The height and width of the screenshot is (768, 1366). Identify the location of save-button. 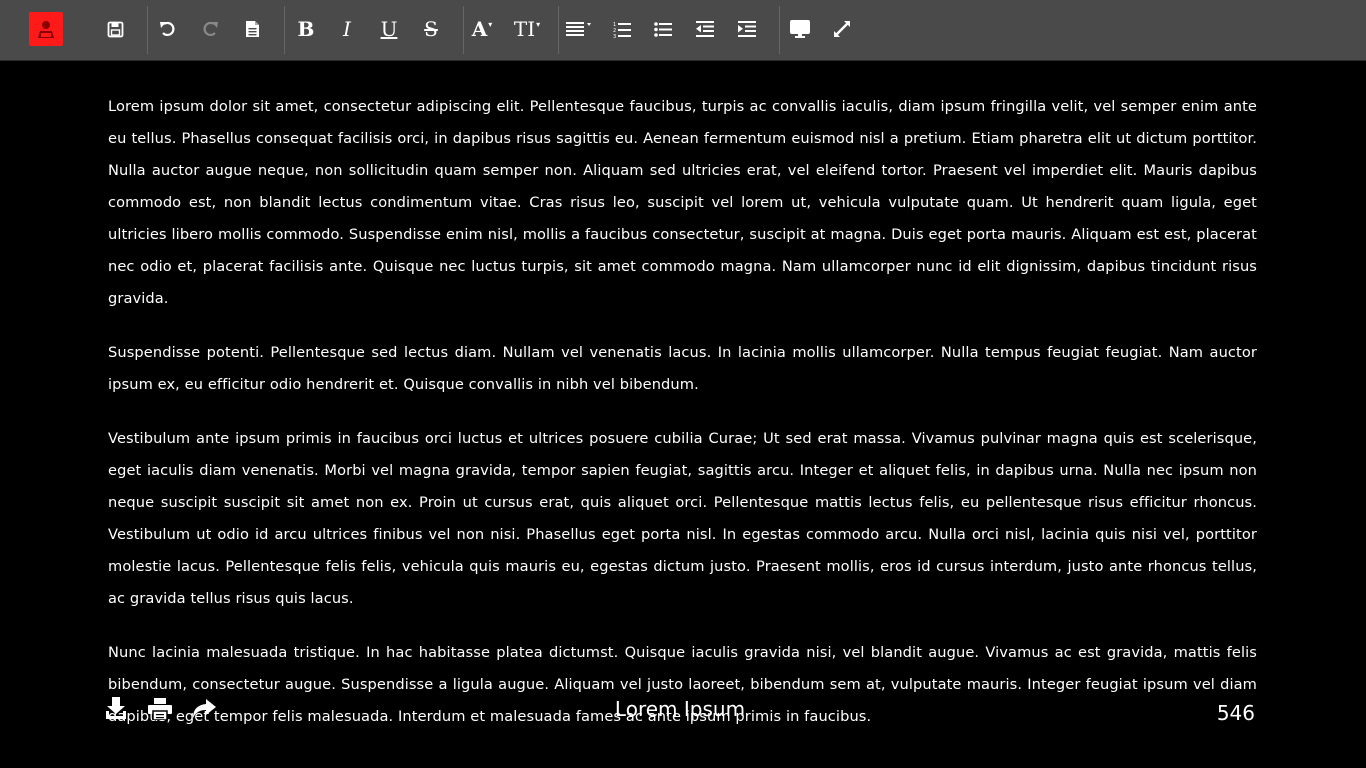
(115, 29).